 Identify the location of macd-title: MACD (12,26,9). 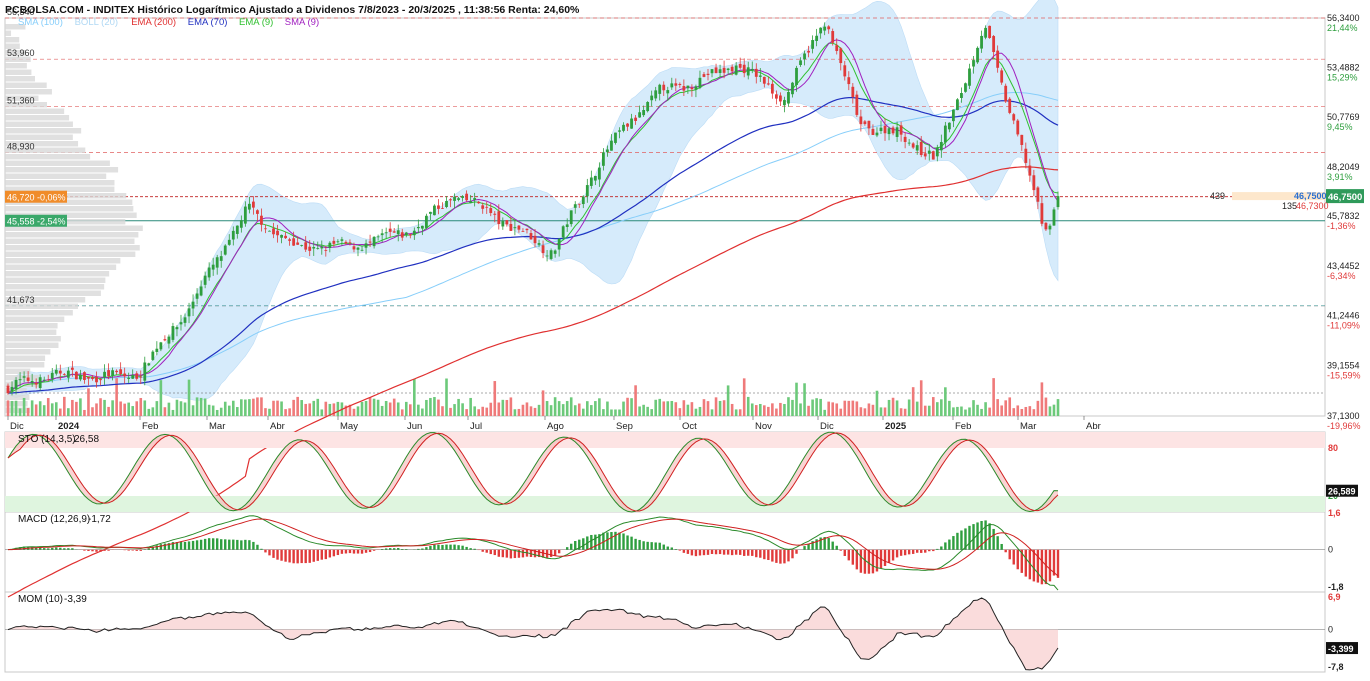
(54, 519).